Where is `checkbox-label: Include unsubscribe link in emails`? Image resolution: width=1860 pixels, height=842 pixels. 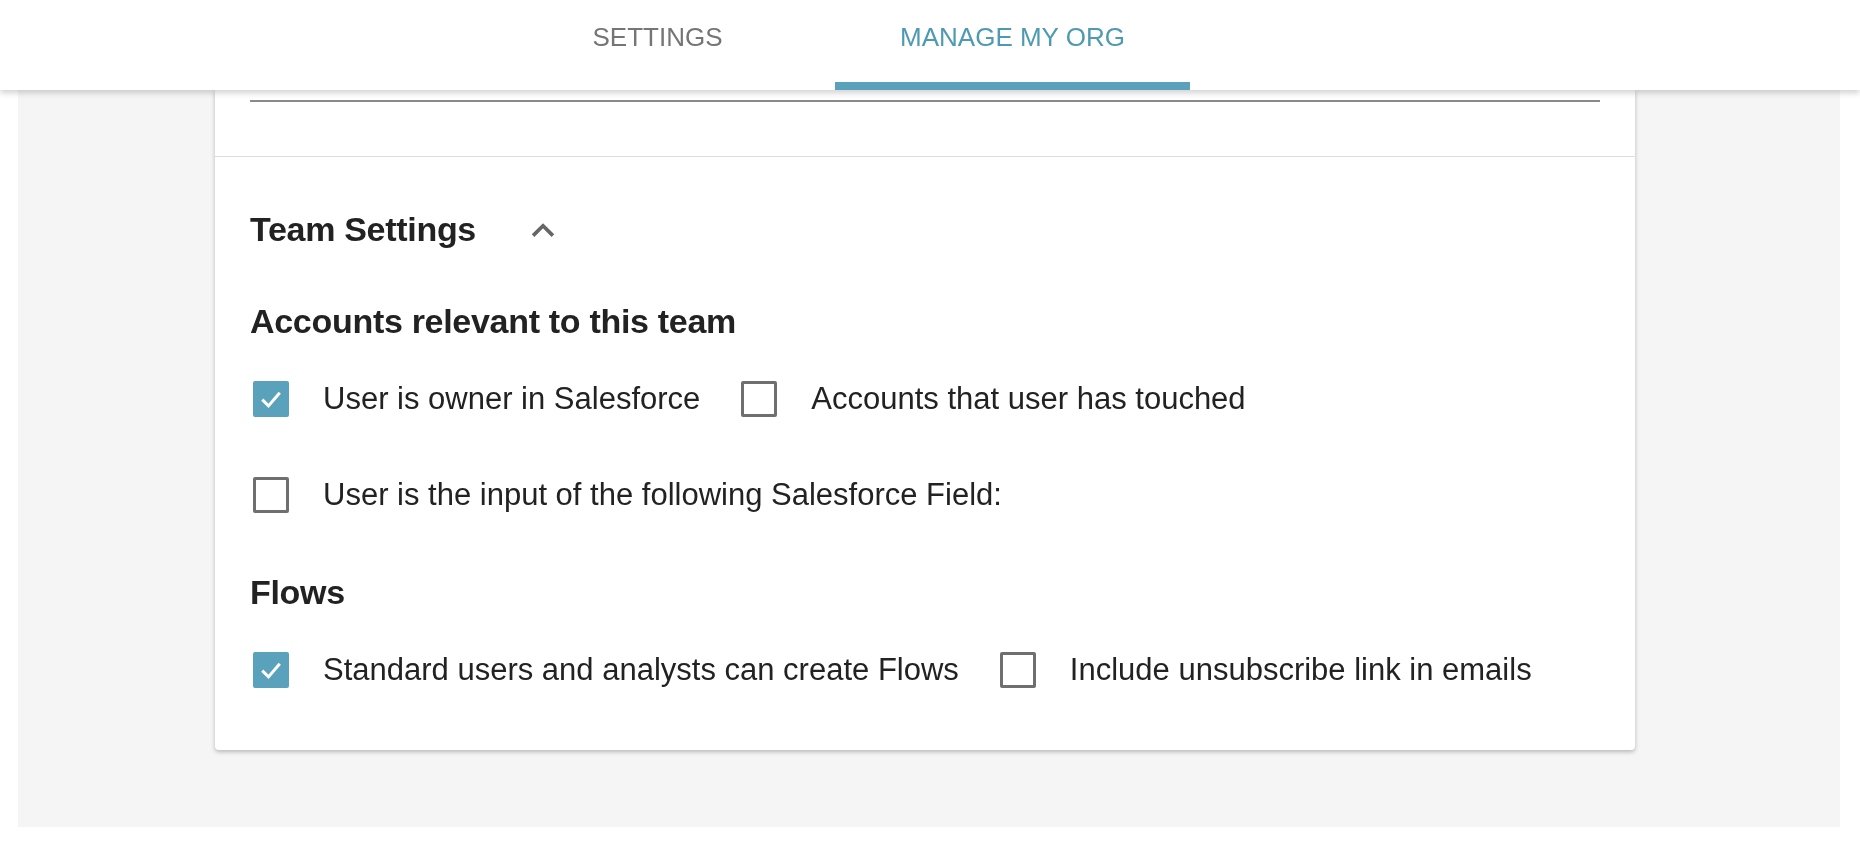
checkbox-label: Include unsubscribe link in emails is located at coordinates (1300, 670).